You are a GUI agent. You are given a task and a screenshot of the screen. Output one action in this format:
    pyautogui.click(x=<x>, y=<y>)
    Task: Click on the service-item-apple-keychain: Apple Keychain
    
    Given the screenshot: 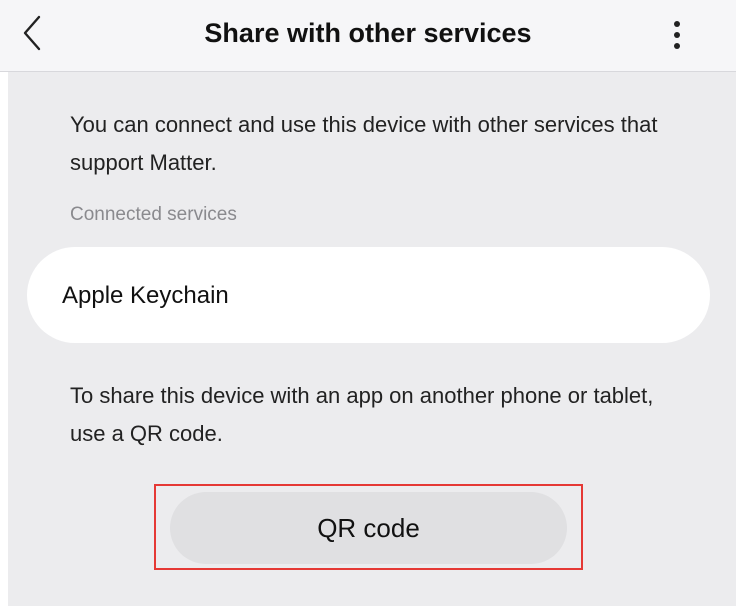 What is the action you would take?
    pyautogui.click(x=368, y=295)
    